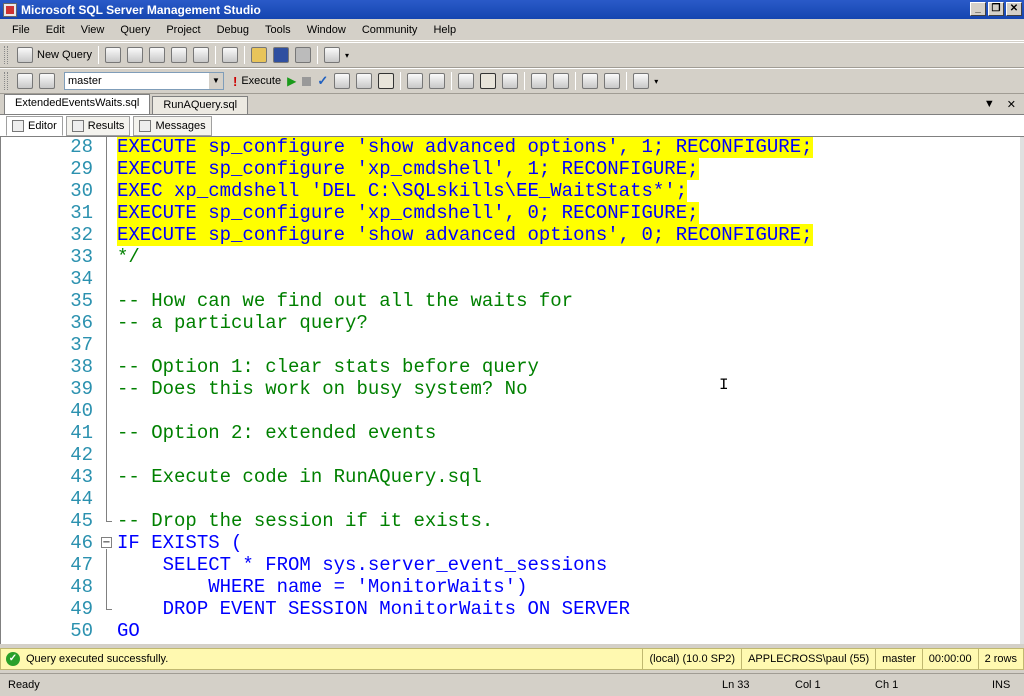 The image size is (1024, 696). Describe the element at coordinates (510, 81) in the screenshot. I see `results-to-file-button` at that location.